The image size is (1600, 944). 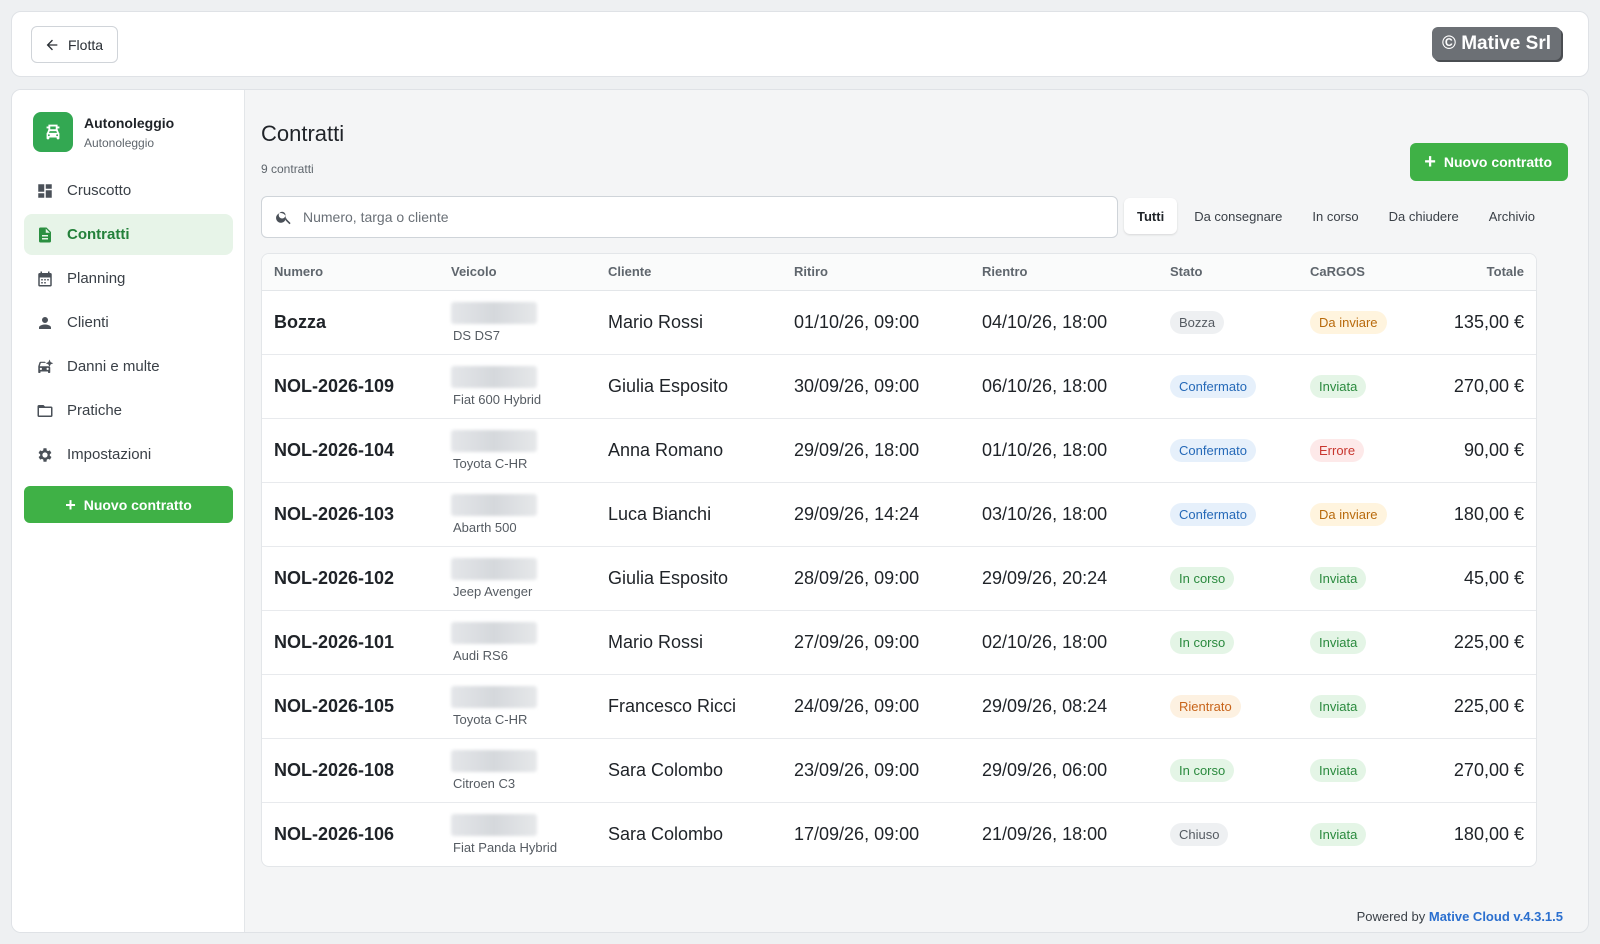 I want to click on cell-numero: NOL-2026-104, so click(x=350, y=450).